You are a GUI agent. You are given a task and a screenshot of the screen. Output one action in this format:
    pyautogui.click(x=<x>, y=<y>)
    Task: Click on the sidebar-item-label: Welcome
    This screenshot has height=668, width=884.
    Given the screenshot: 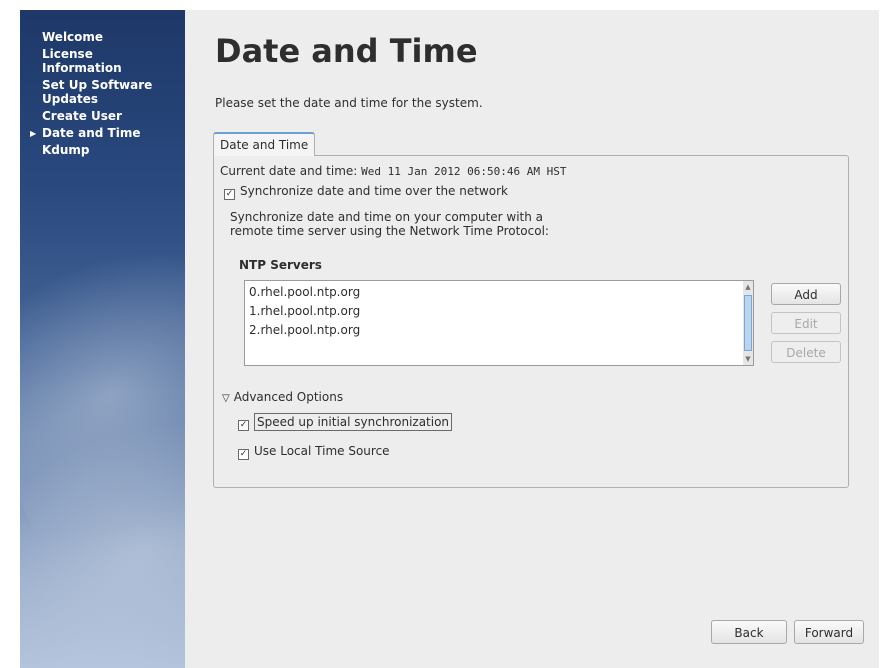 What is the action you would take?
    pyautogui.click(x=73, y=37)
    